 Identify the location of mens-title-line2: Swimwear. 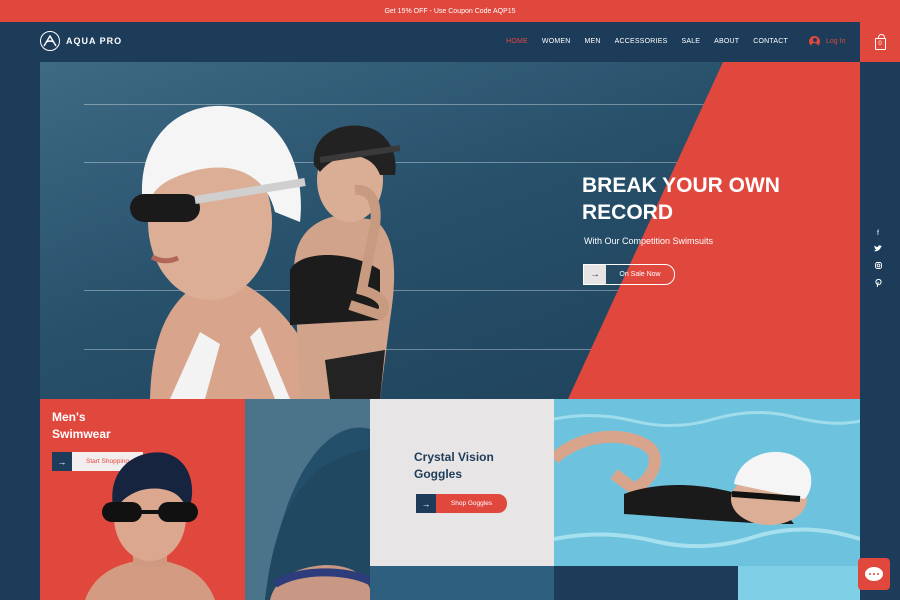
(81, 434).